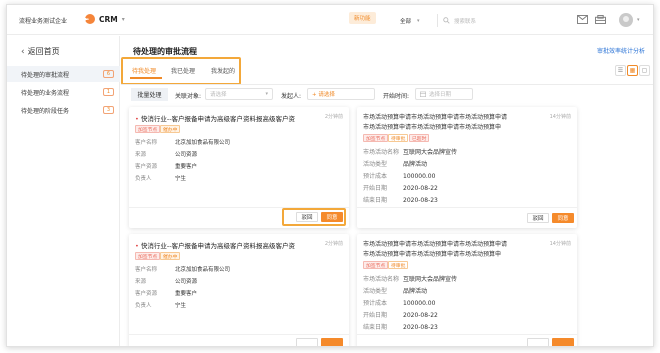 This screenshot has height=353, width=660. What do you see at coordinates (148, 256) in the screenshot?
I see `status-tag: 加签节点` at bounding box center [148, 256].